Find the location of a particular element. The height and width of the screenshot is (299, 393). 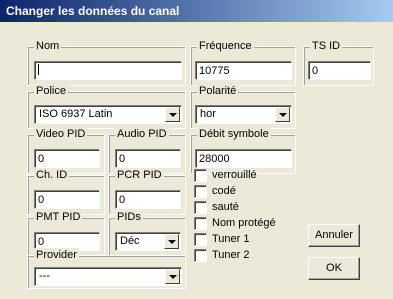

ch-id-input is located at coordinates (67, 199).